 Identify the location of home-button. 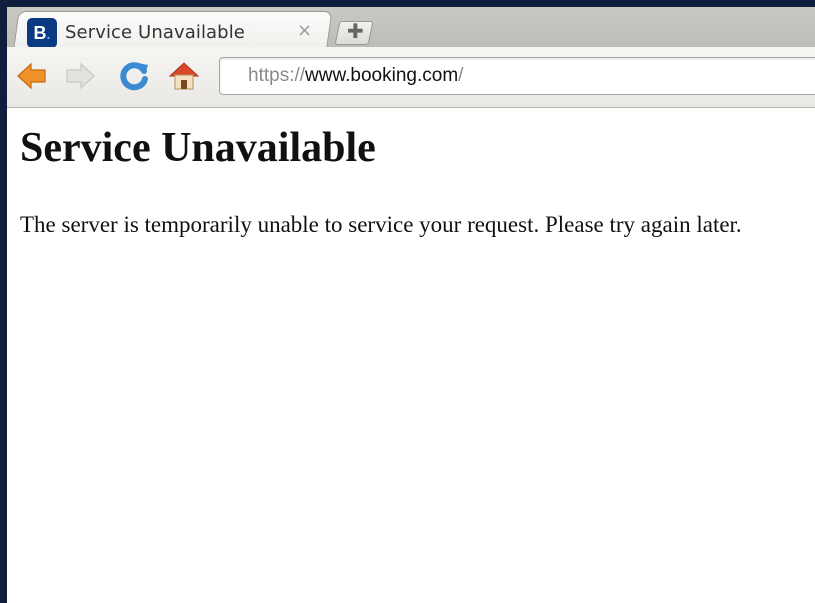
(184, 76).